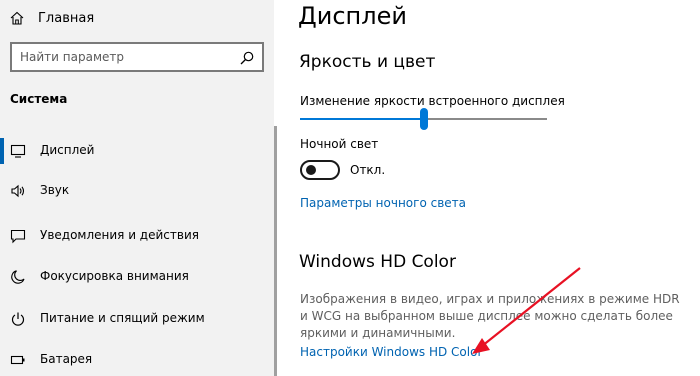 The image size is (700, 376). I want to click on hd-color-heading: Windows HD Color, so click(377, 262).